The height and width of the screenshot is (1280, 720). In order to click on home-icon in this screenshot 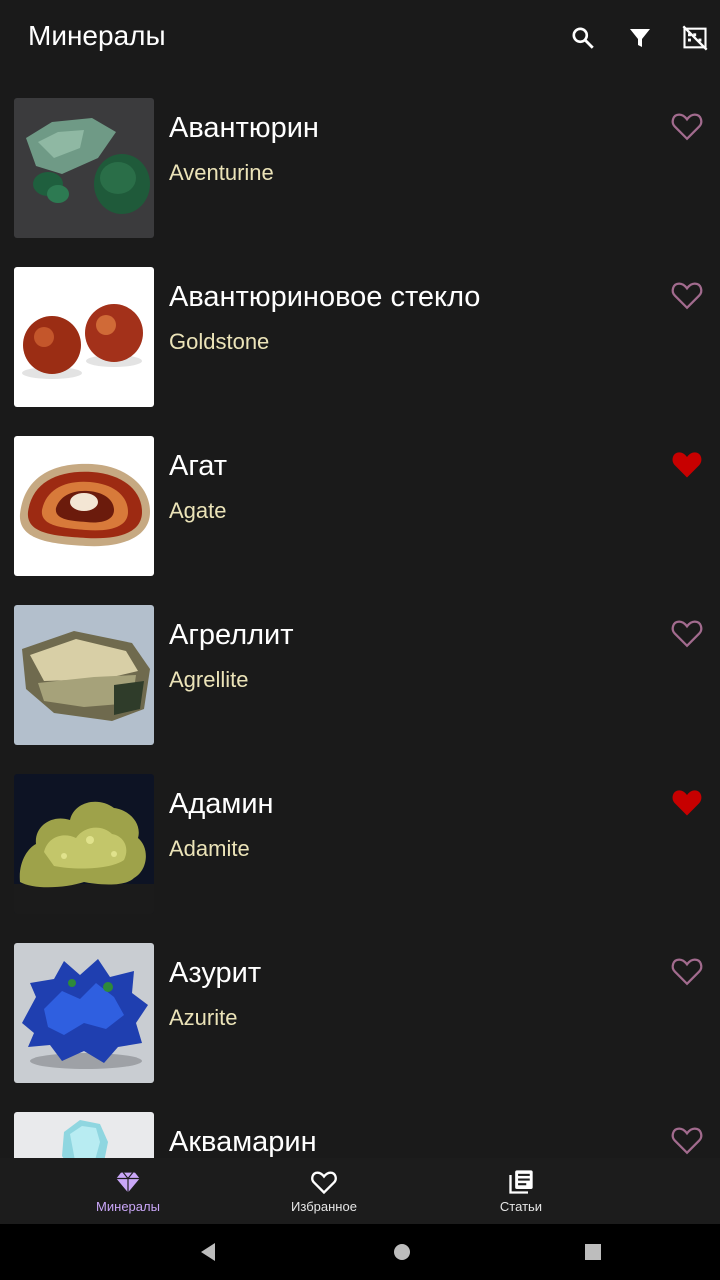, I will do `click(402, 1252)`.